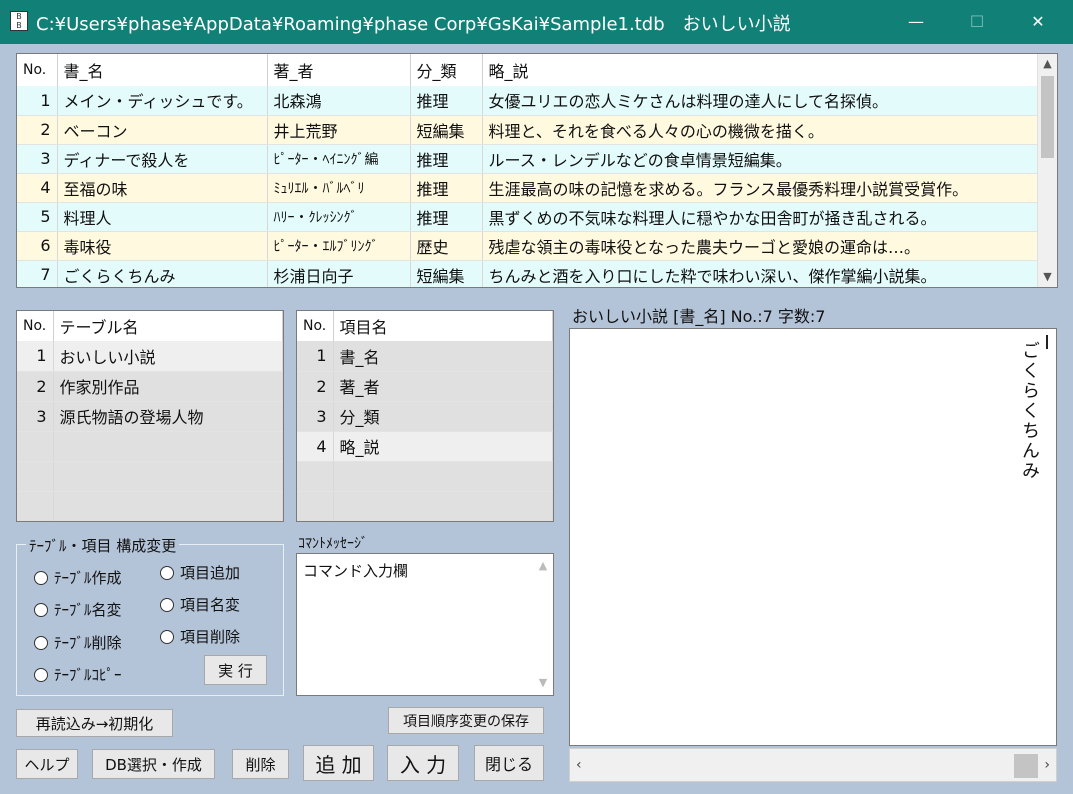 Image resolution: width=1073 pixels, height=794 pixels. What do you see at coordinates (760, 246) in the screenshot?
I see `cell-summary: 残虐な領主の毒味役となった農夫ウーゴと愛娘の運命は…。` at bounding box center [760, 246].